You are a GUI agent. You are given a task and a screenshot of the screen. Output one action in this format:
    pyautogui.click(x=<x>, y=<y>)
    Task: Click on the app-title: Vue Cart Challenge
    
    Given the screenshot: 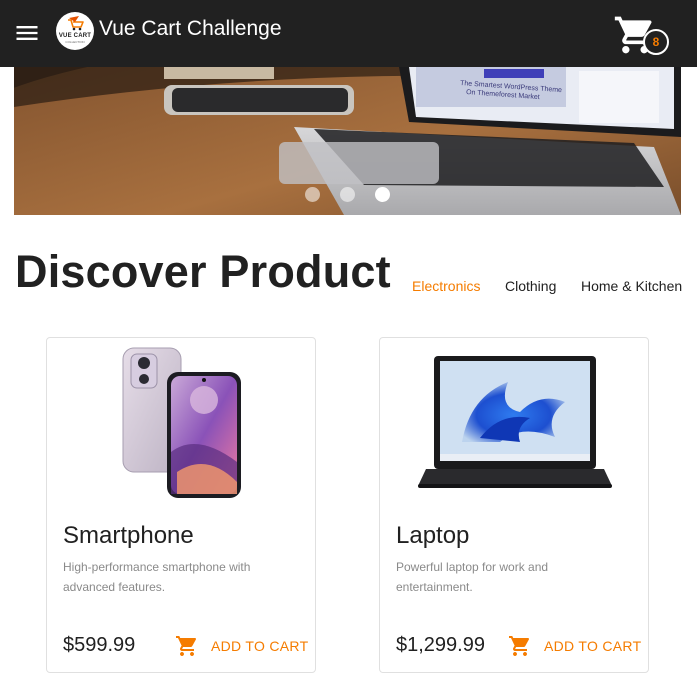 What is the action you would take?
    pyautogui.click(x=190, y=28)
    